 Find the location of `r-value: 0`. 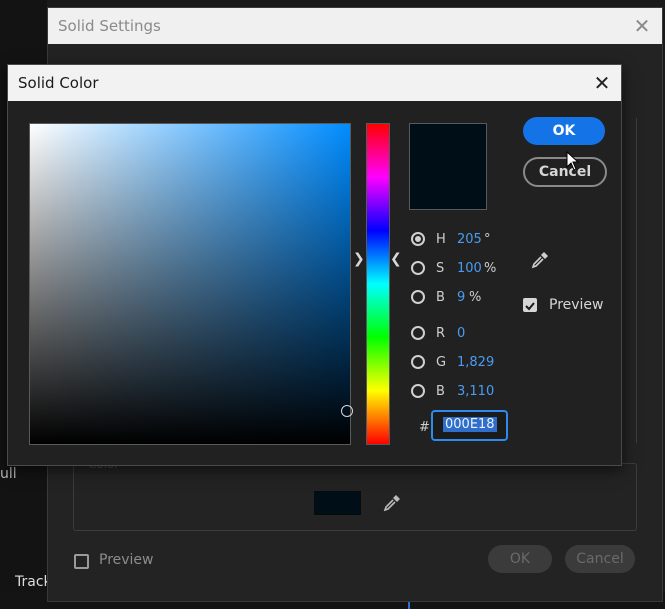

r-value: 0 is located at coordinates (461, 333).